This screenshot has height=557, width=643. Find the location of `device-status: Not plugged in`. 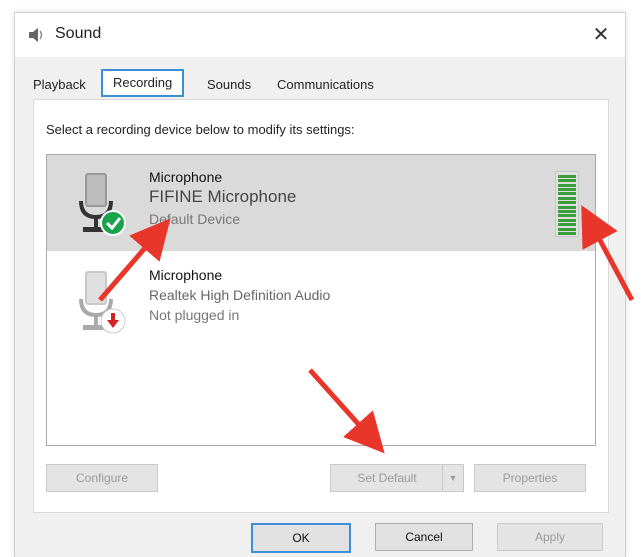

device-status: Not plugged in is located at coordinates (194, 315).